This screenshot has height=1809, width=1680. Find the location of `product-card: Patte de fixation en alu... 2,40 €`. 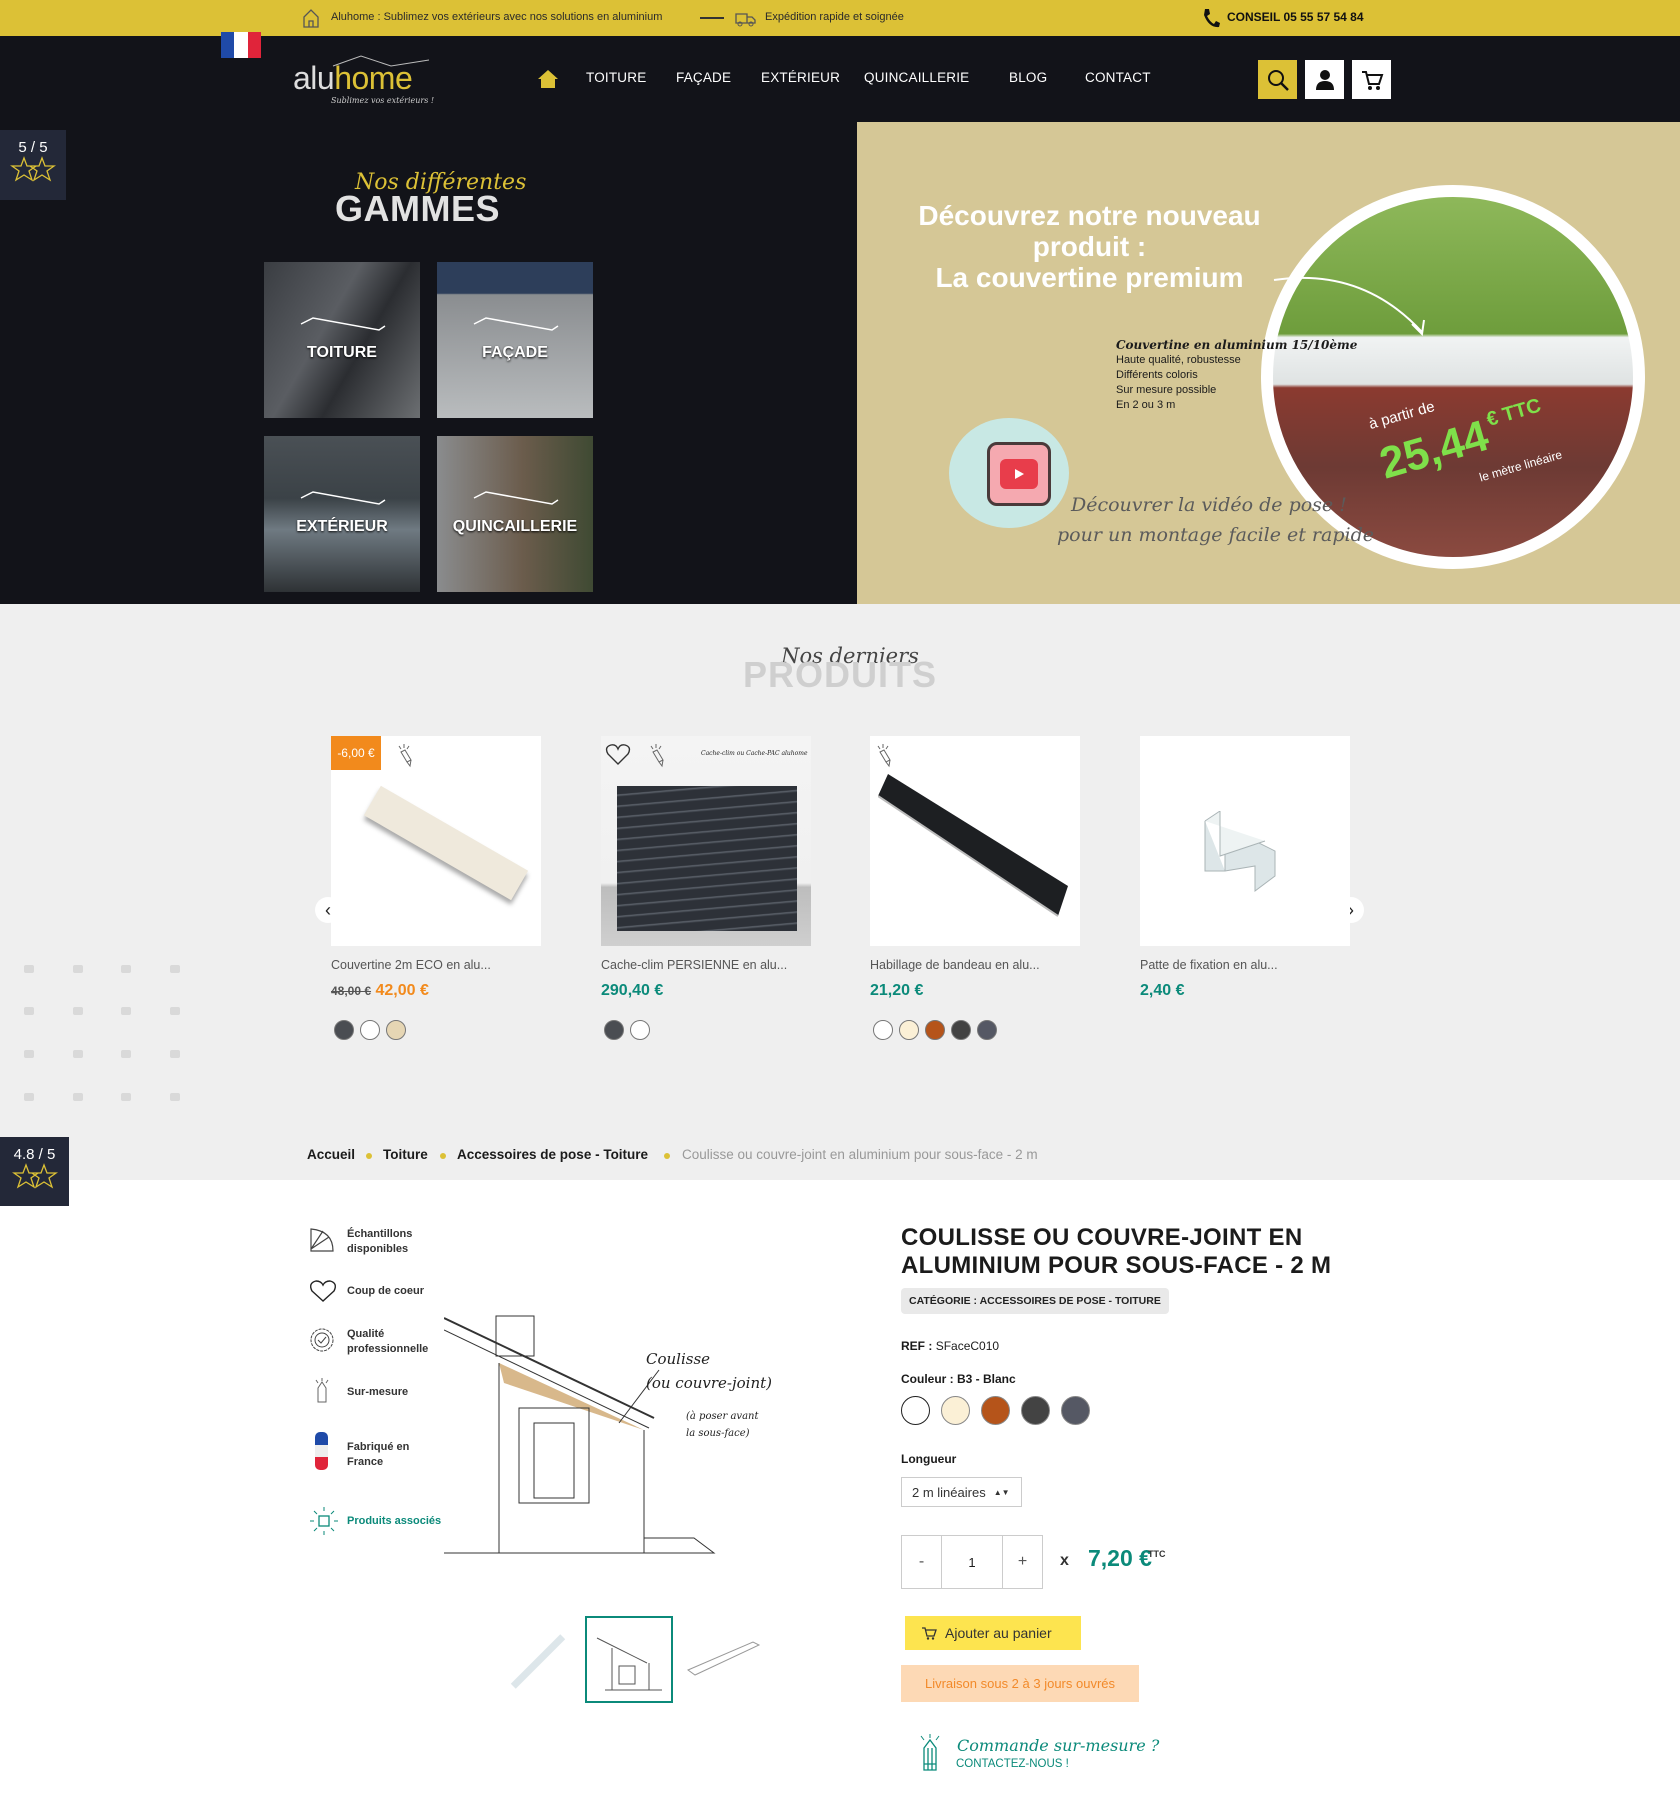

product-card: Patte de fixation en alu... 2,40 € is located at coordinates (1245, 868).